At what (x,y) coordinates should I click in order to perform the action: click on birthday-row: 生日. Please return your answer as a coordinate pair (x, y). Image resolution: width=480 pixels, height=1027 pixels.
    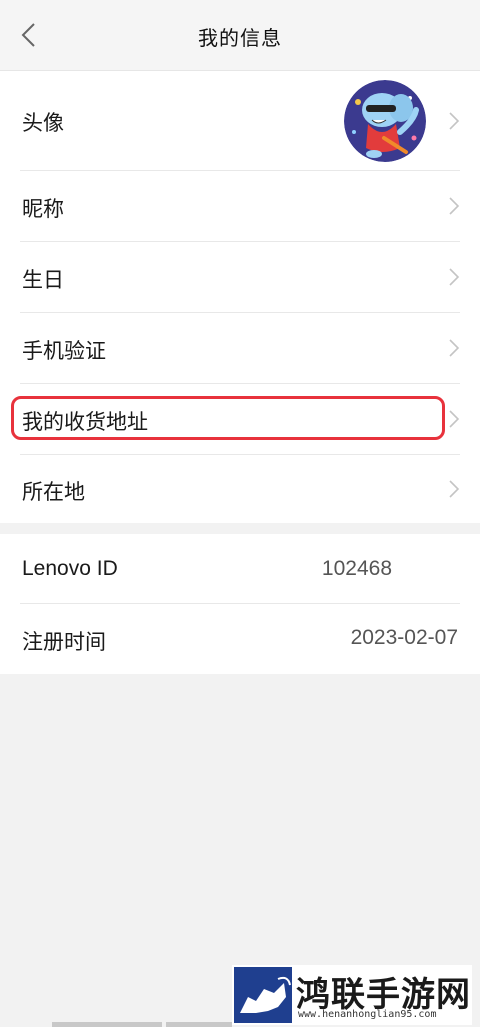
    Looking at the image, I should click on (240, 277).